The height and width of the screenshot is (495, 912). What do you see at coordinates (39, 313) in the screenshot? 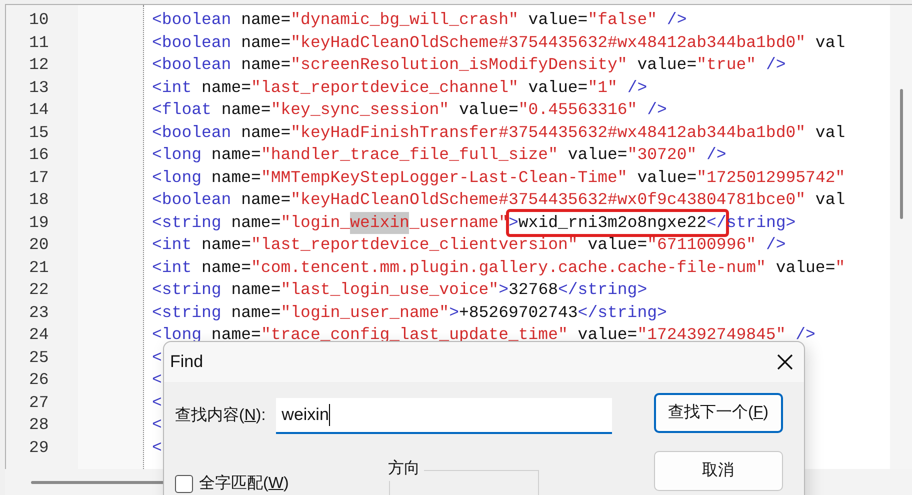
I see `line-number: 23` at bounding box center [39, 313].